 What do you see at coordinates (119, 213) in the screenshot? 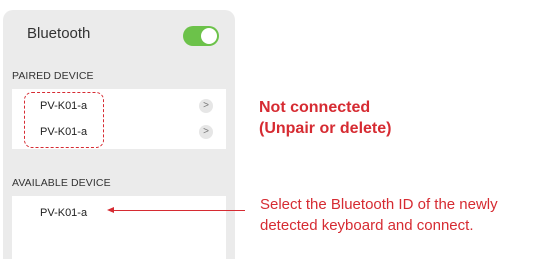
I see `available-device-row: PV-K01-a` at bounding box center [119, 213].